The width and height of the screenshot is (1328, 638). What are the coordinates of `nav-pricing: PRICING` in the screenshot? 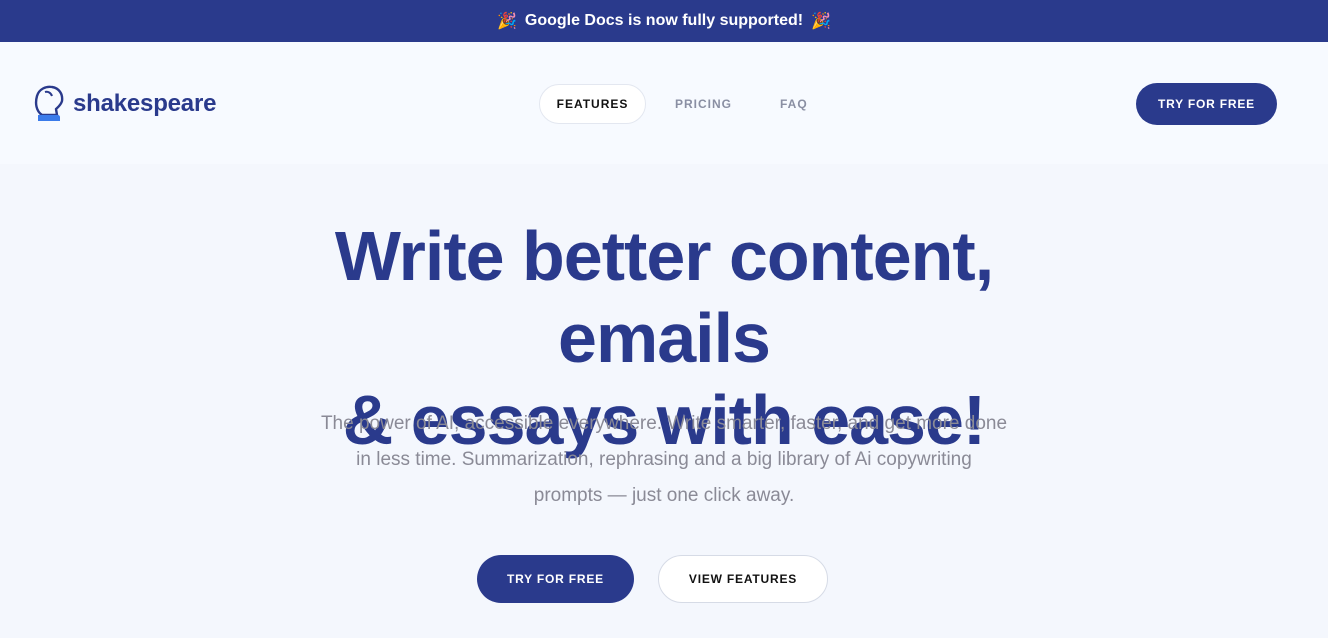 It's located at (703, 104).